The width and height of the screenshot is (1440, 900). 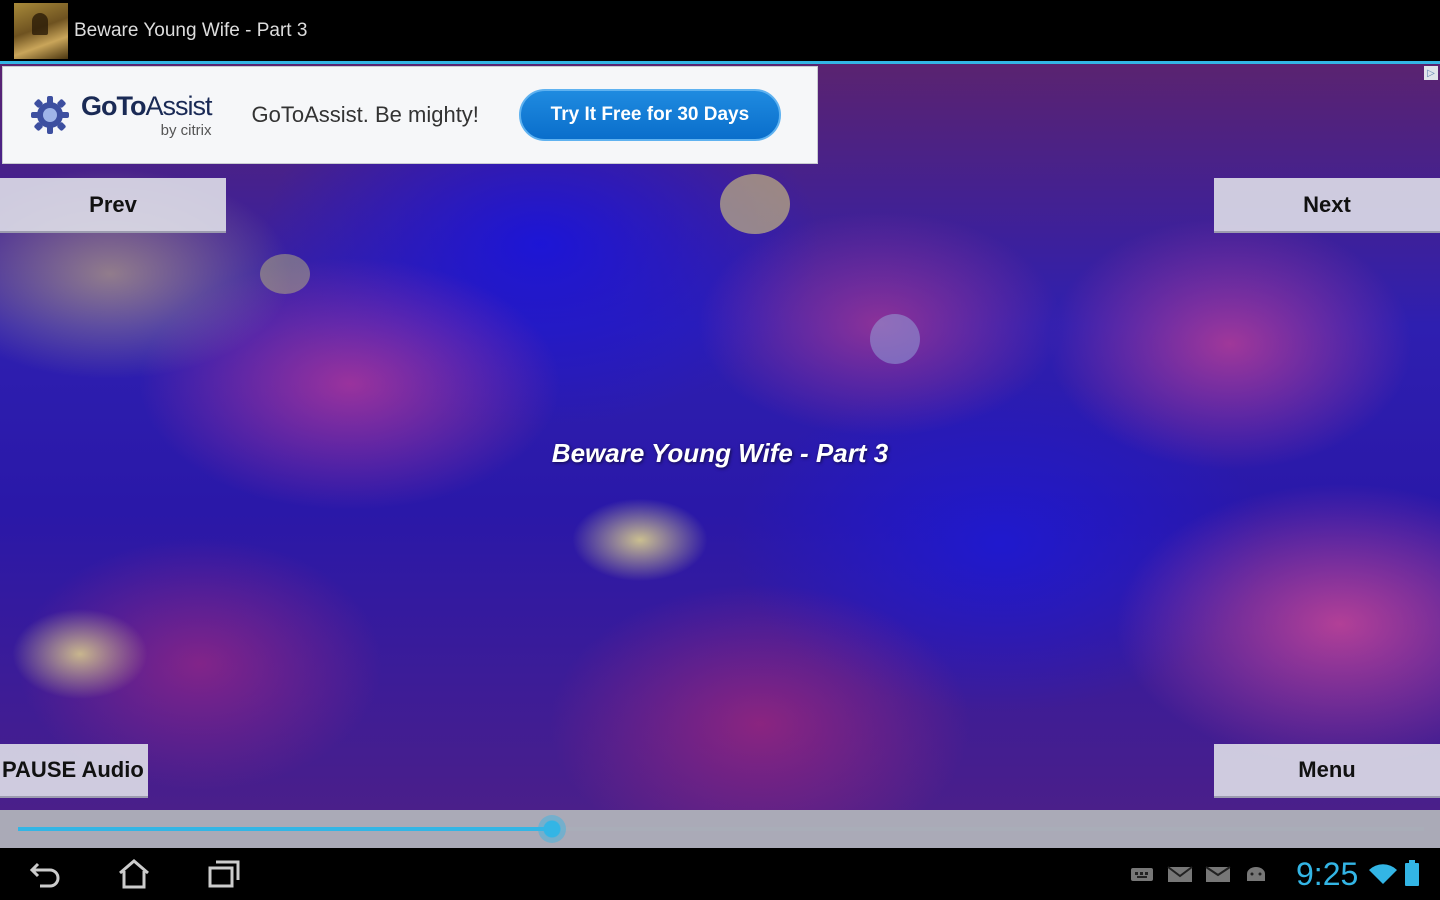 What do you see at coordinates (552, 829) in the screenshot?
I see `seek-thumb` at bounding box center [552, 829].